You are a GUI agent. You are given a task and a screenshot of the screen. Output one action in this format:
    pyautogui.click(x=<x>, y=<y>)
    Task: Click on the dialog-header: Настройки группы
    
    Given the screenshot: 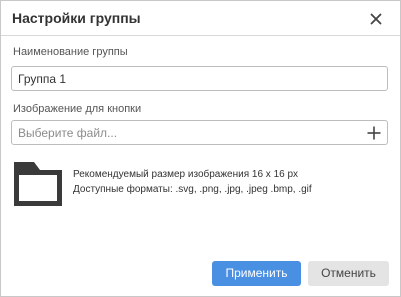 What is the action you would take?
    pyautogui.click(x=200, y=18)
    